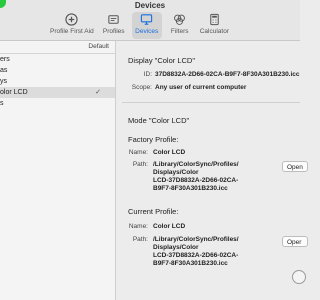 The height and width of the screenshot is (300, 320). I want to click on current-name-row: Name: Color LCD, so click(208, 227).